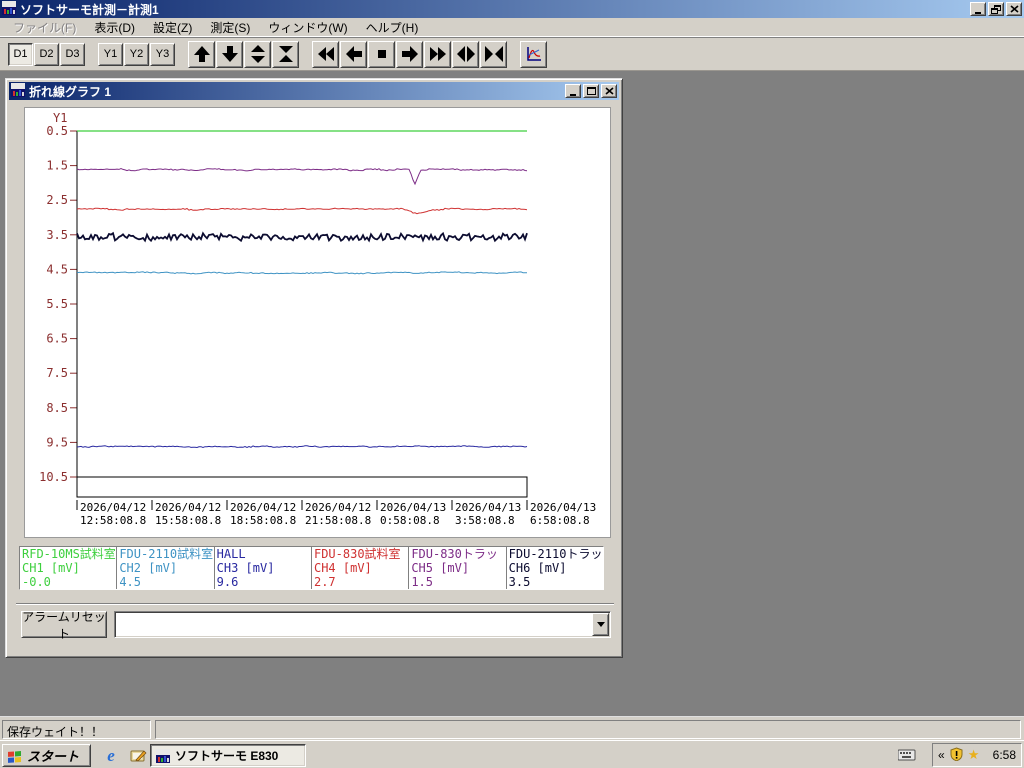 The height and width of the screenshot is (768, 1024). What do you see at coordinates (110, 54) in the screenshot?
I see `toolbar-button-y1: Y1` at bounding box center [110, 54].